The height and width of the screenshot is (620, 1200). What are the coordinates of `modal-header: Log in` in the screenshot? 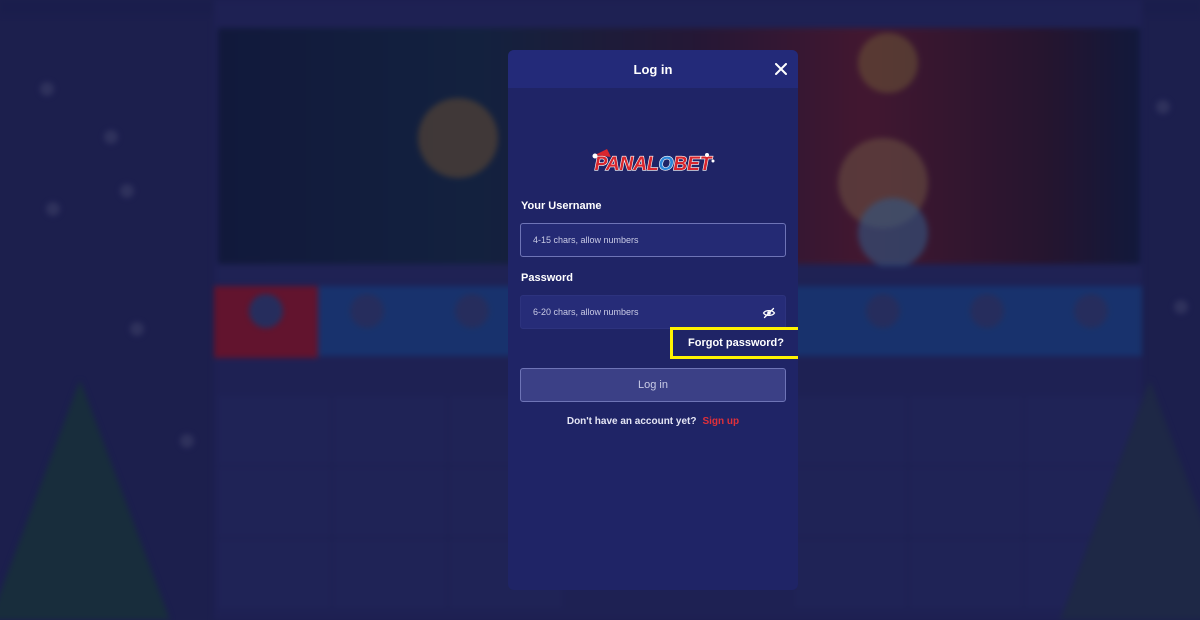 It's located at (653, 69).